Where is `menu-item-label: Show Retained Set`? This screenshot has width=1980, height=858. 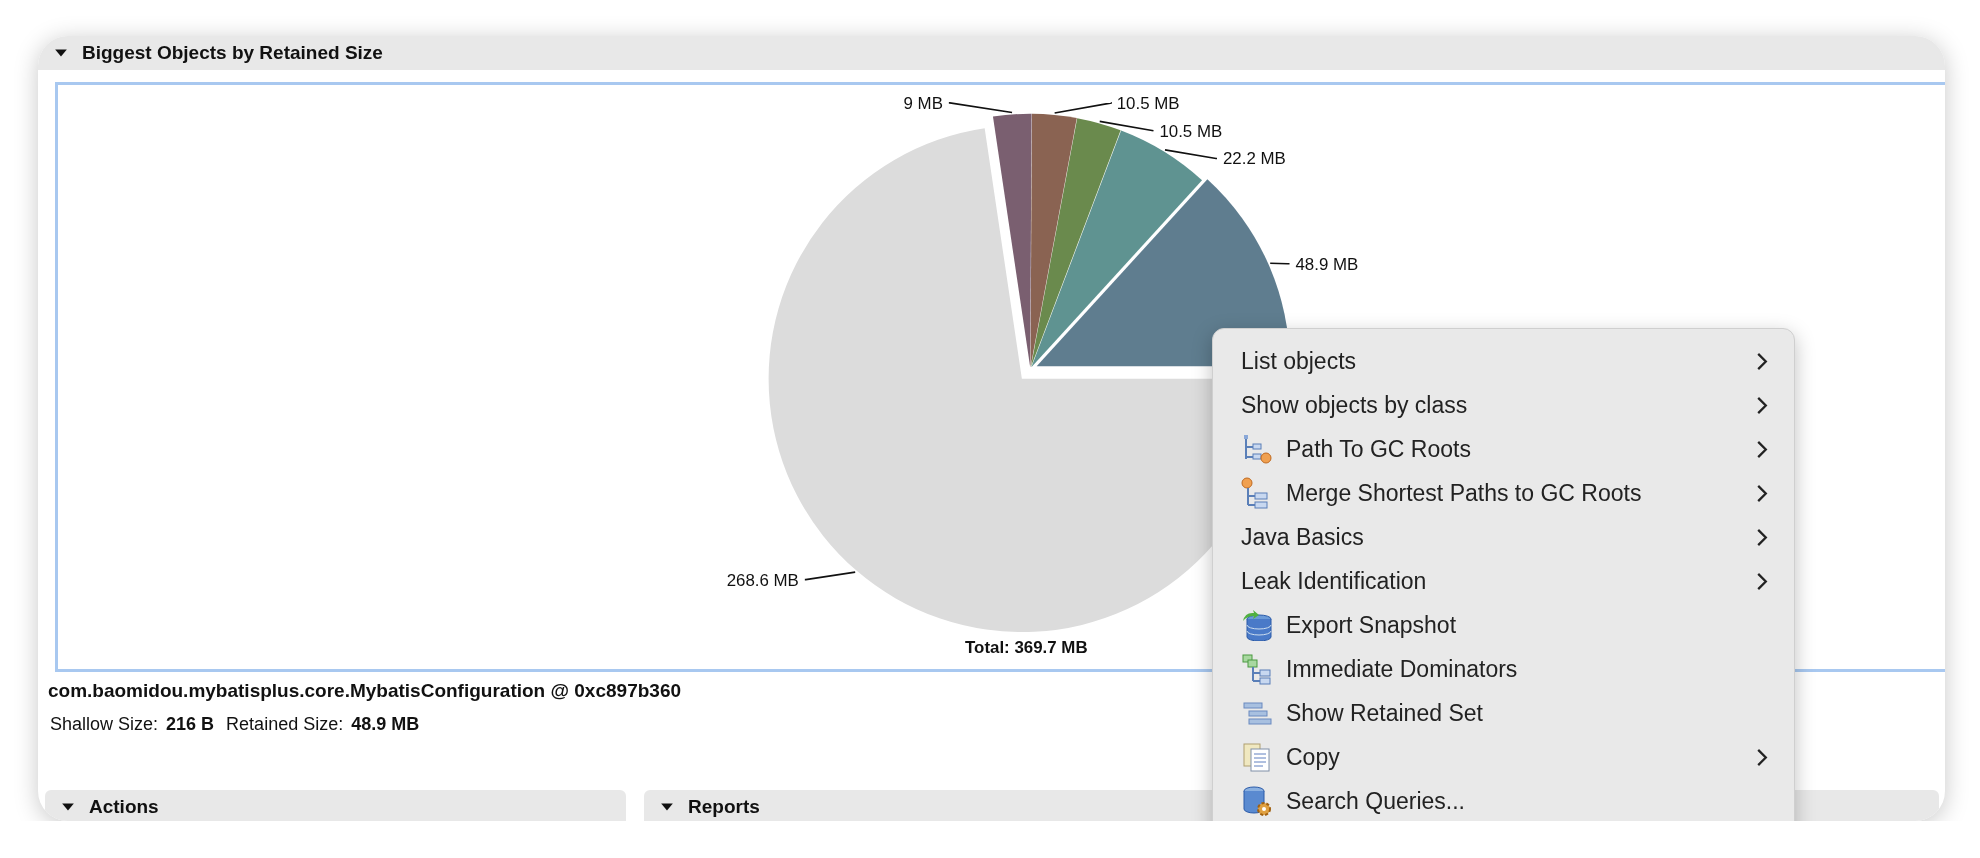
menu-item-label: Show Retained Set is located at coordinates (1385, 713).